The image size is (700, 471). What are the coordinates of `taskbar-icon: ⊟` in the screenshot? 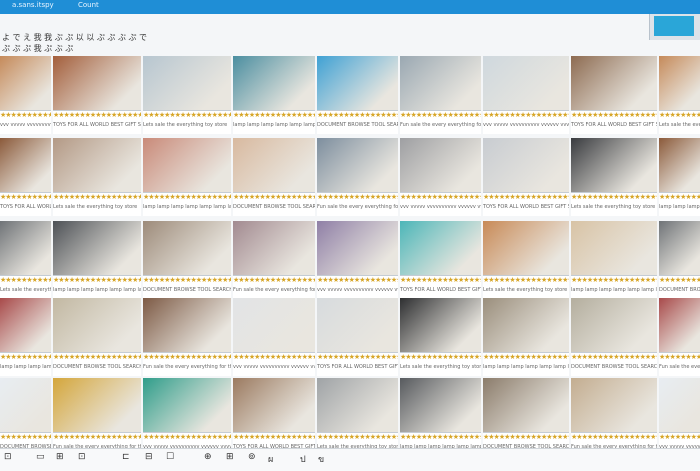 It's located at (149, 457).